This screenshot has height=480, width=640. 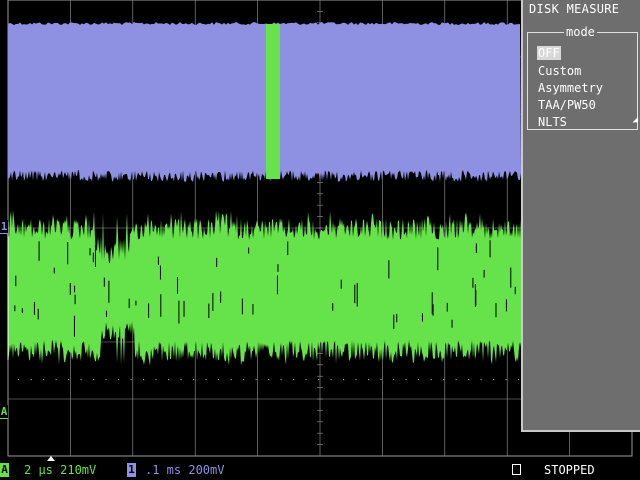 I want to click on channel-a-settings: 2 µs 210mV, so click(x=60, y=470).